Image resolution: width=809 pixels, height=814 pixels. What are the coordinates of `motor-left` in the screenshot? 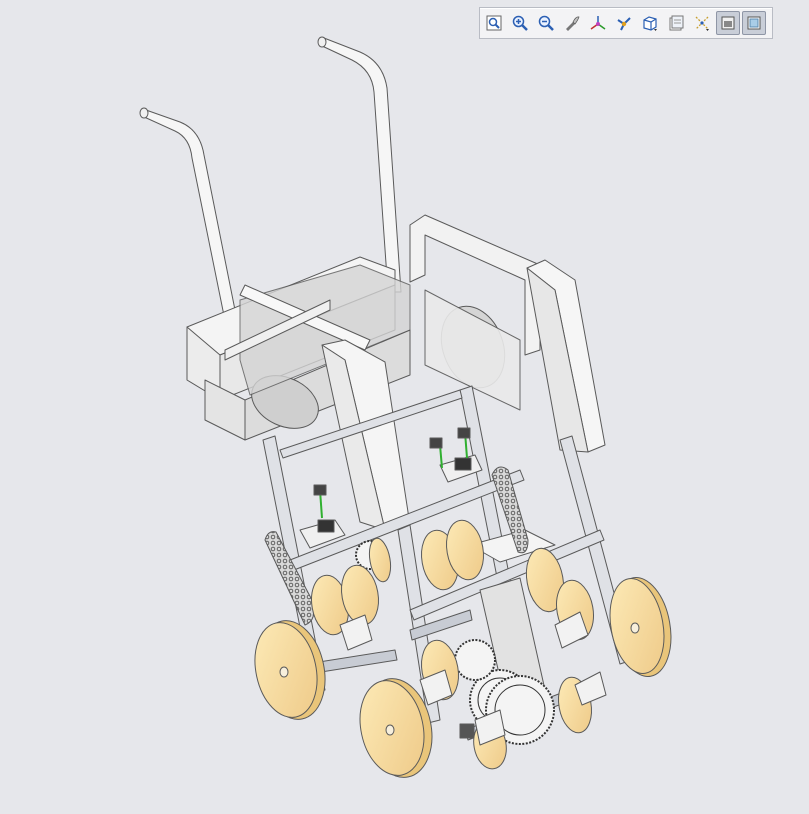 It's located at (322, 516).